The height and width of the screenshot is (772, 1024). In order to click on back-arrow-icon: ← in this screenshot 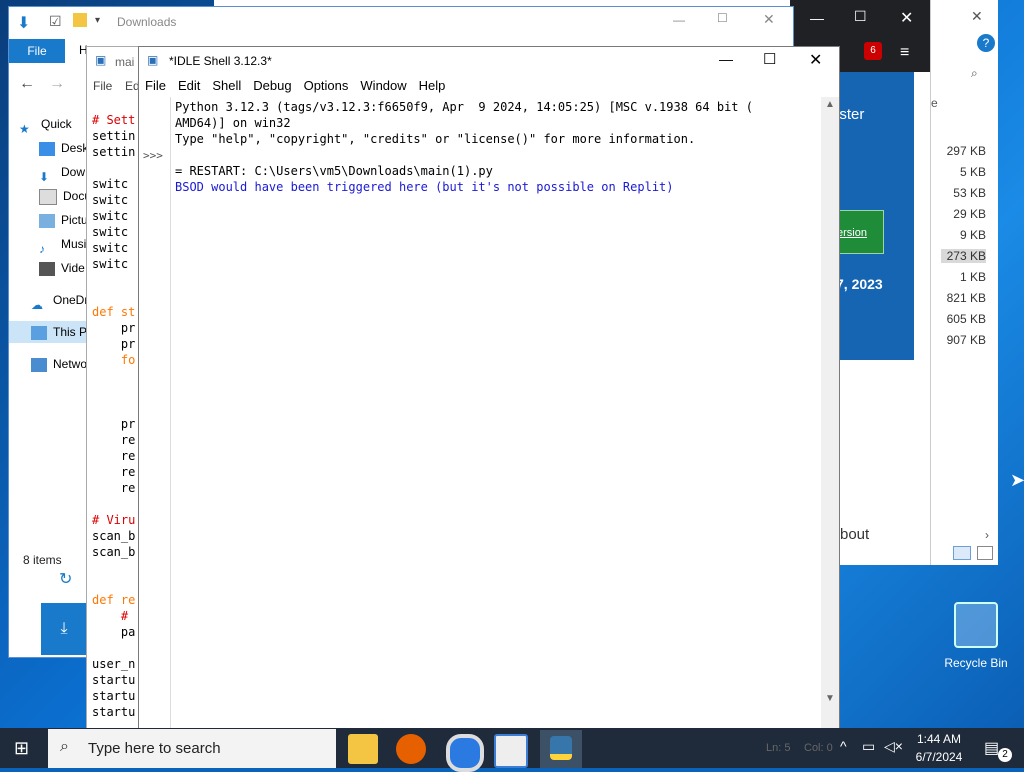, I will do `click(27, 84)`.